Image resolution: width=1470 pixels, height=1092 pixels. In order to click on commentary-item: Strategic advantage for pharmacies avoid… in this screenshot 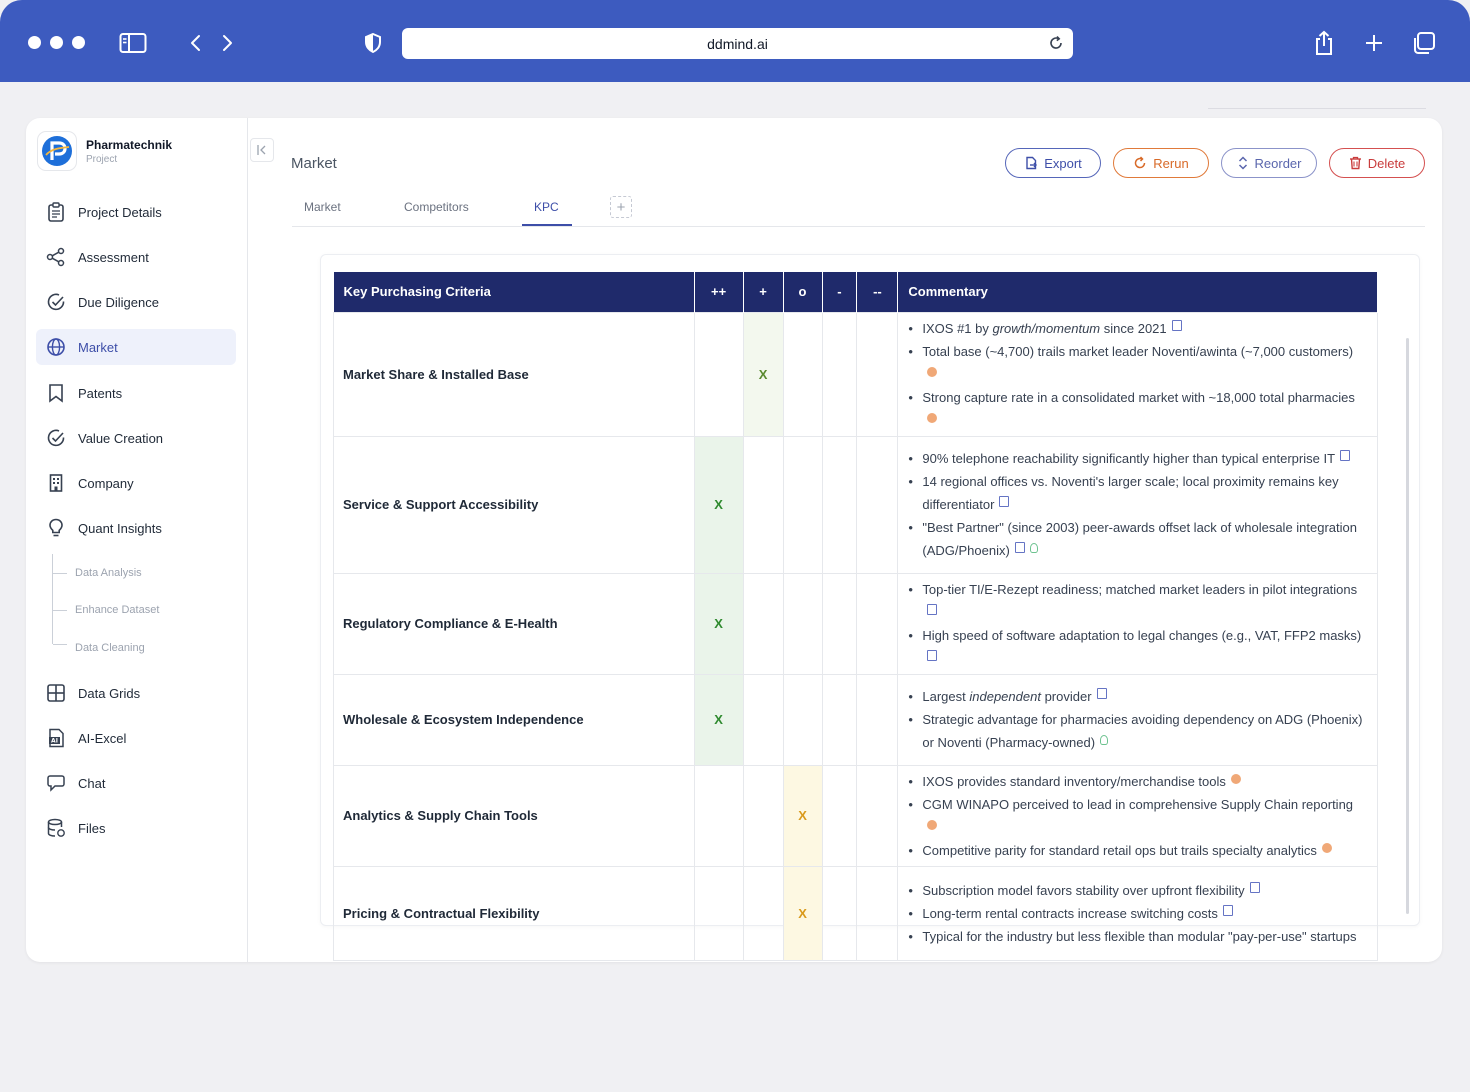, I will do `click(1137, 731)`.